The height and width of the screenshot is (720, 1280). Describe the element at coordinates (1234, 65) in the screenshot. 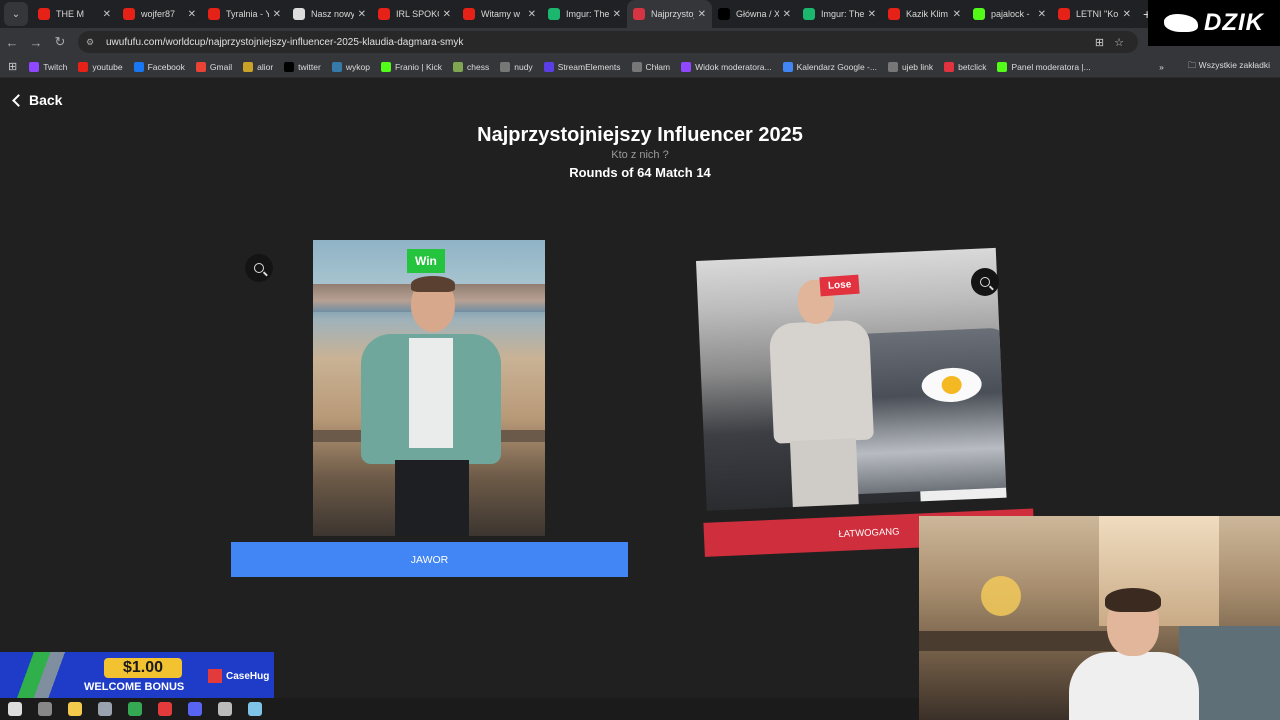

I see `all-bookmarks-label: Wszystkie zakładki` at that location.